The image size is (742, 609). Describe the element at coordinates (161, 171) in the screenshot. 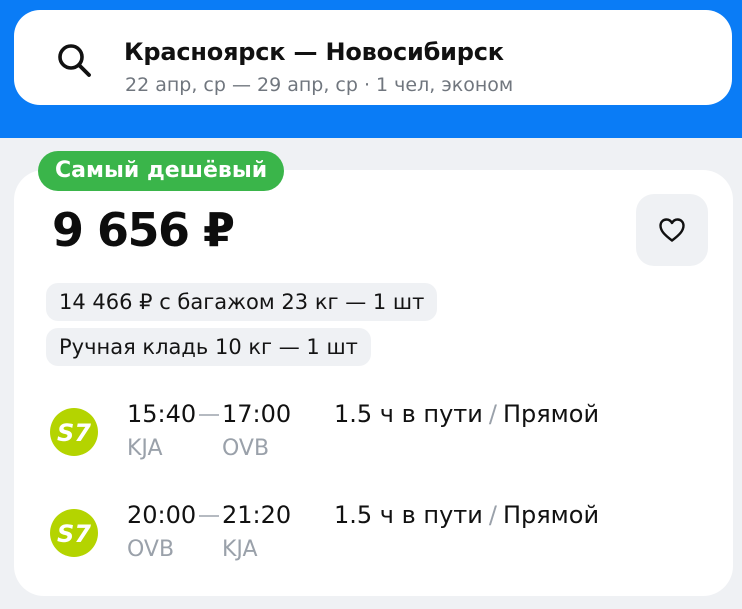

I see `cheapest-badge: Самый дешёвый` at that location.